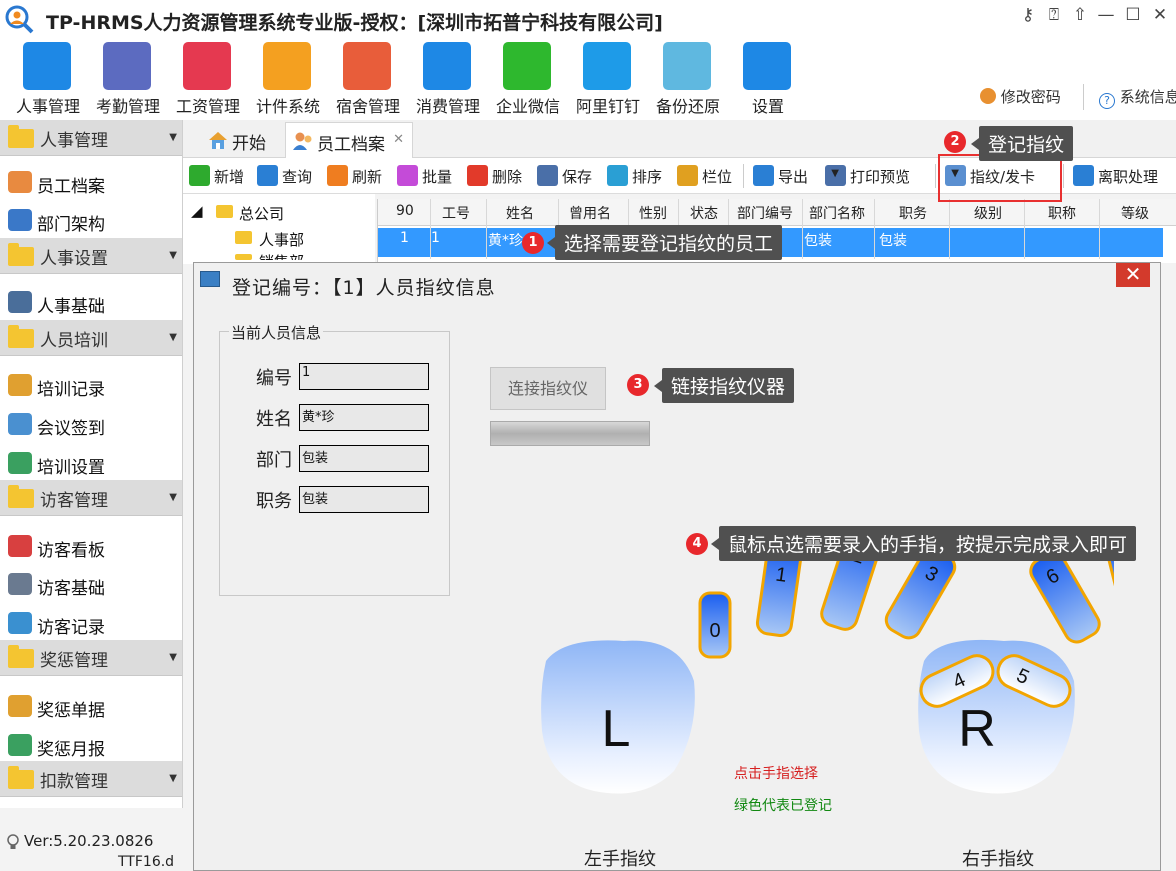  Describe the element at coordinates (638, 385) in the screenshot. I see `step-badge-3: 3` at that location.